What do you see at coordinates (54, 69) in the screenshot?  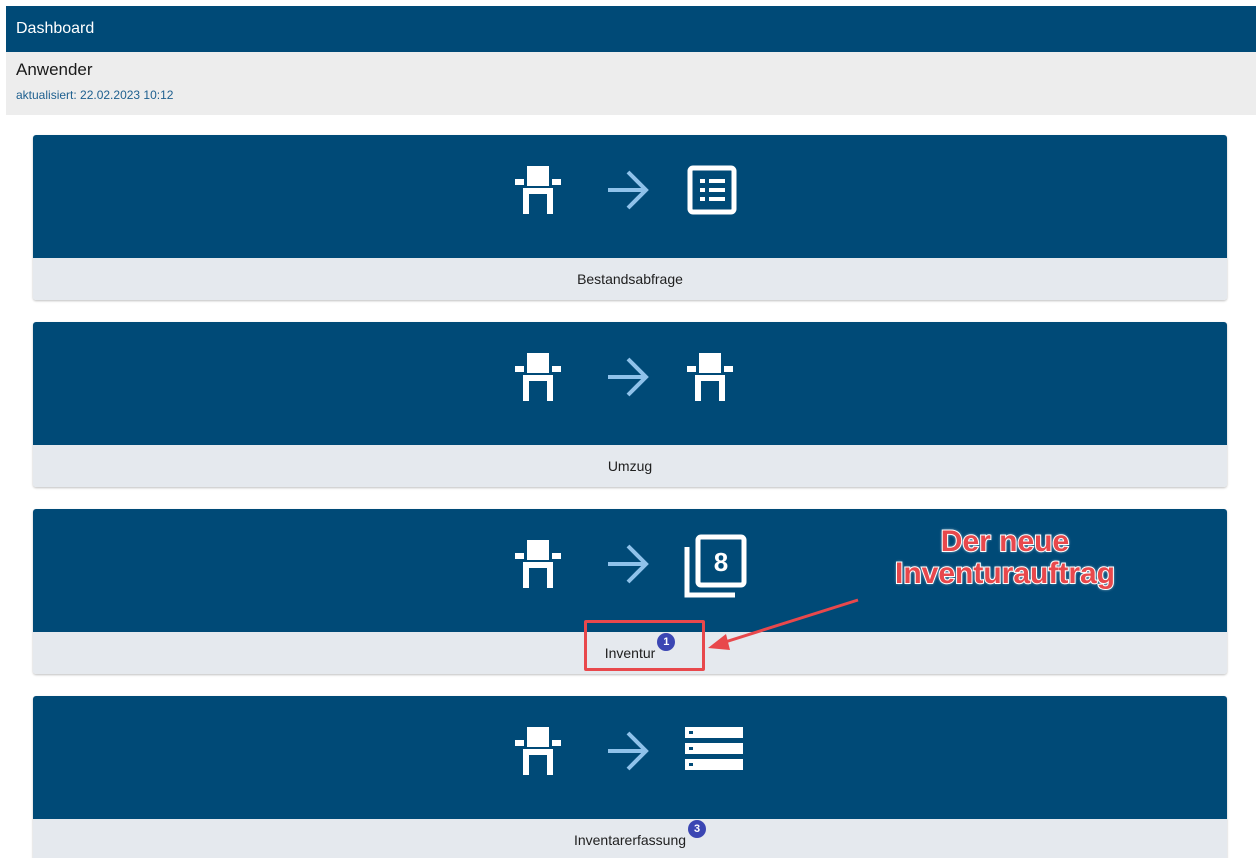 I see `user-name: Anwender` at bounding box center [54, 69].